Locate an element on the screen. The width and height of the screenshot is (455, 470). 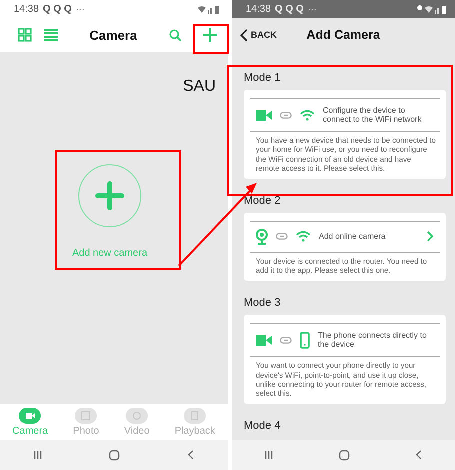
tab: Camera is located at coordinates (30, 422).